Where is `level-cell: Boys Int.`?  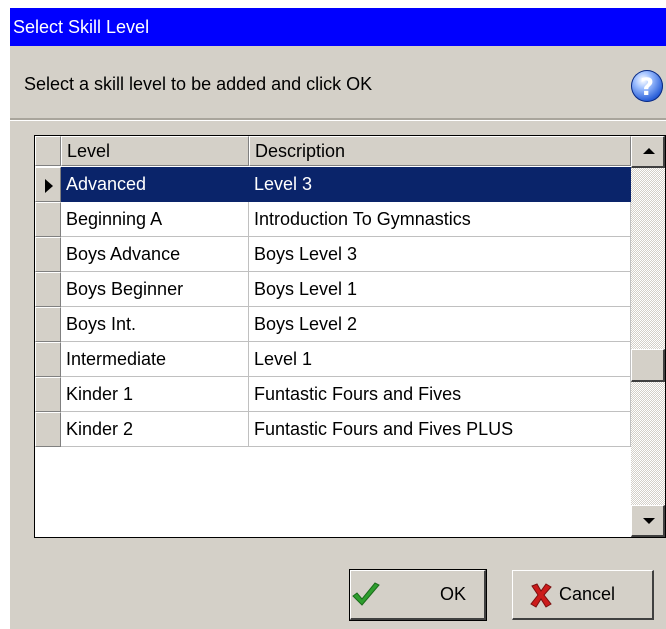 level-cell: Boys Int. is located at coordinates (155, 324).